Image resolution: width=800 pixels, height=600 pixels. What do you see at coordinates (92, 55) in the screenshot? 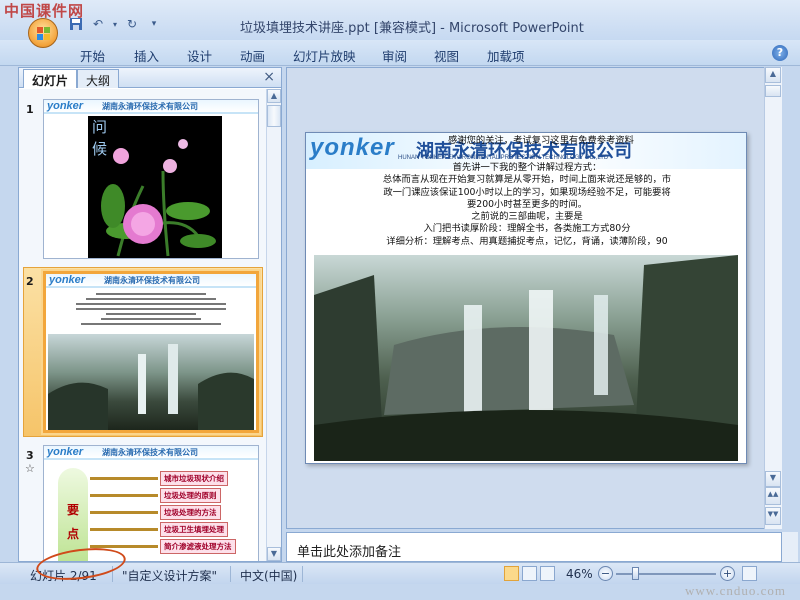
I see `tab-home: 开始` at bounding box center [92, 55].